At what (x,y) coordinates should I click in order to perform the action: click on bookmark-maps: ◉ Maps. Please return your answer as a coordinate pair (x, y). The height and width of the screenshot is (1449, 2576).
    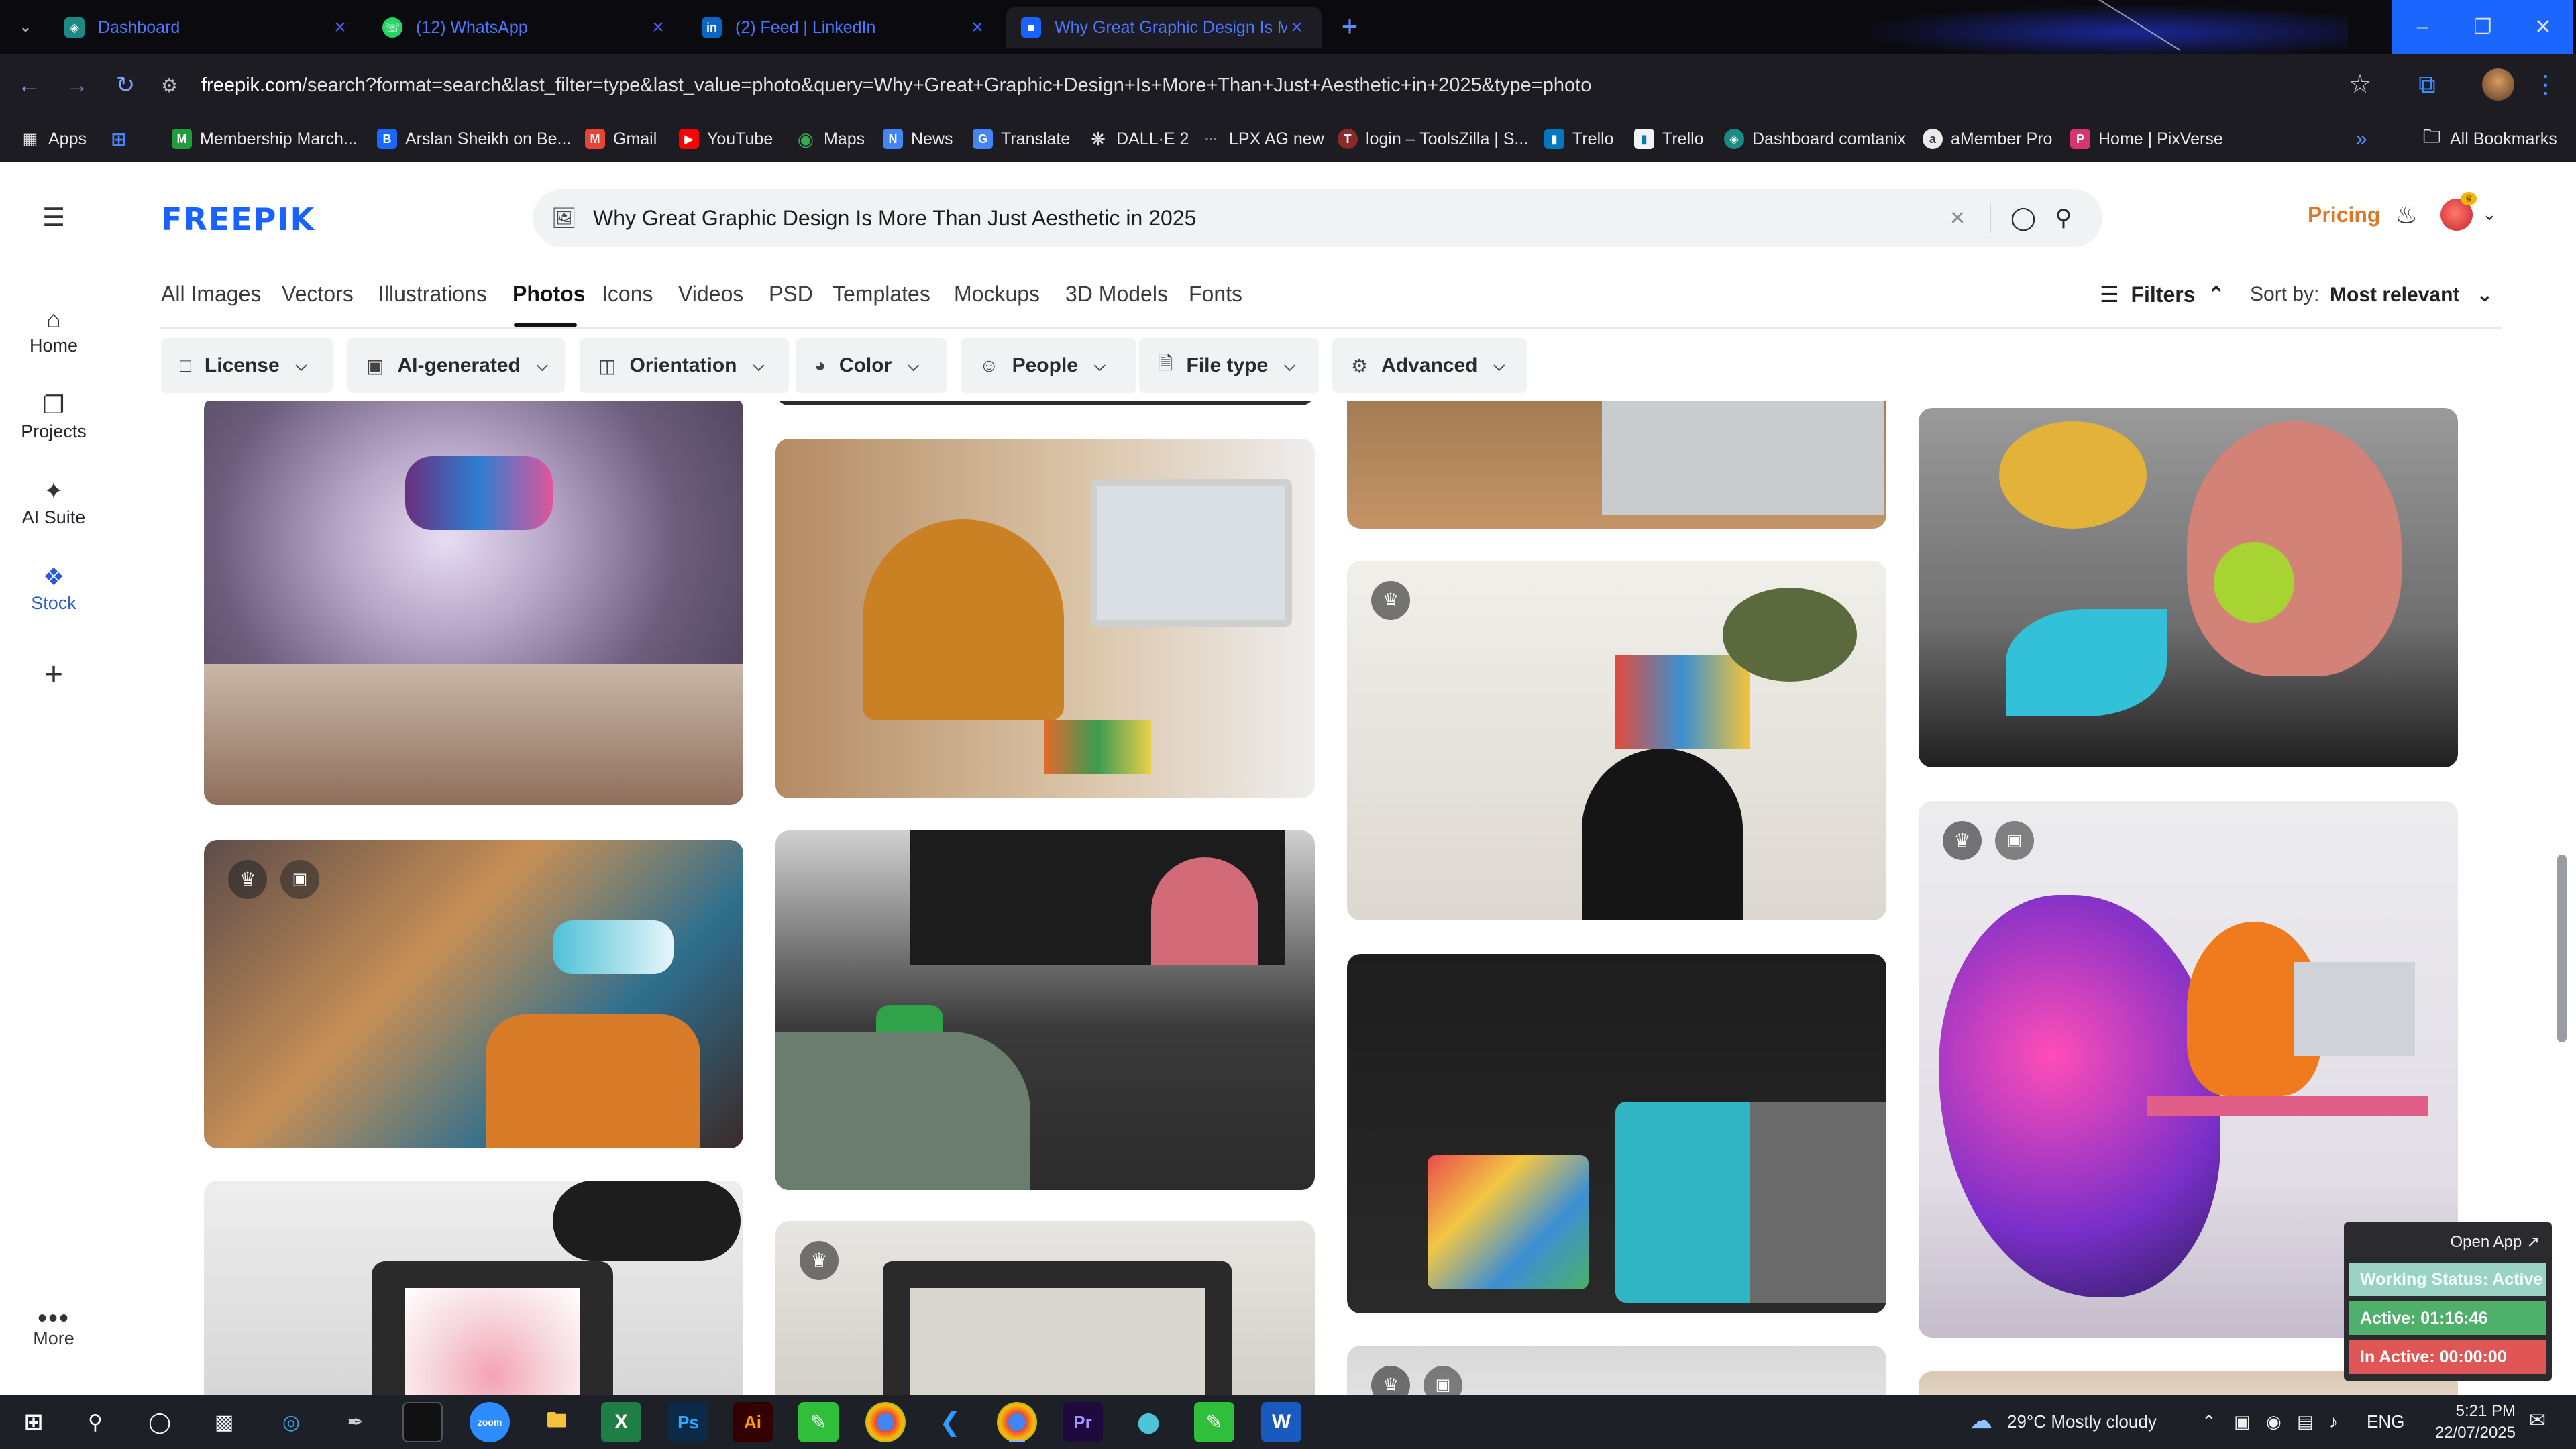
    Looking at the image, I should click on (830, 139).